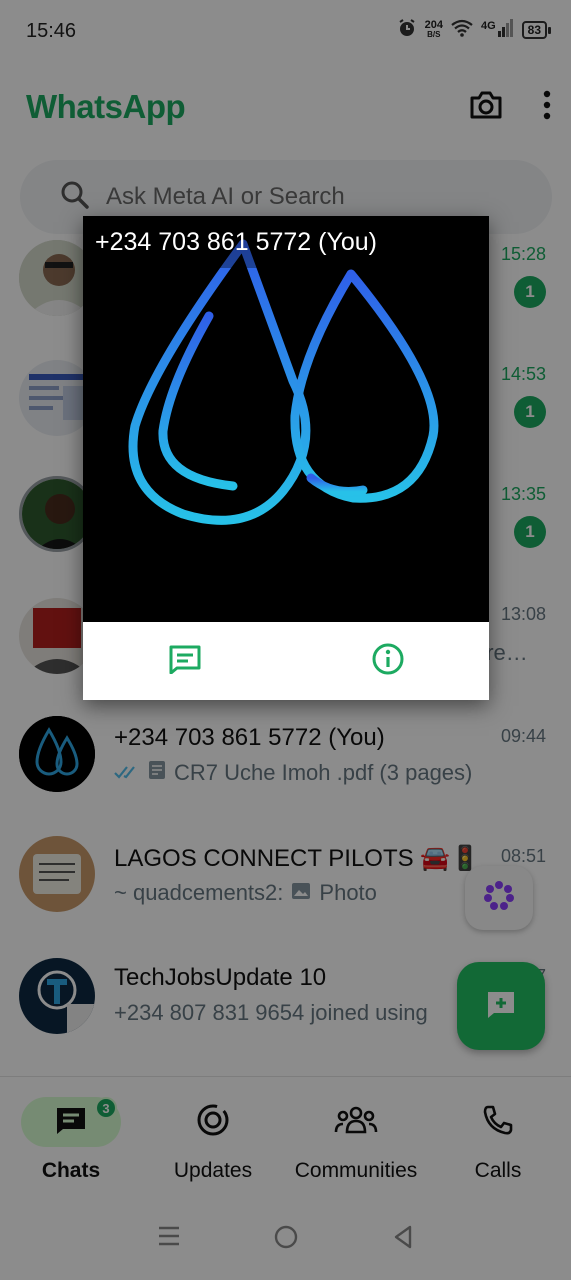 This screenshot has height=1280, width=571. I want to click on info-button, so click(387, 661).